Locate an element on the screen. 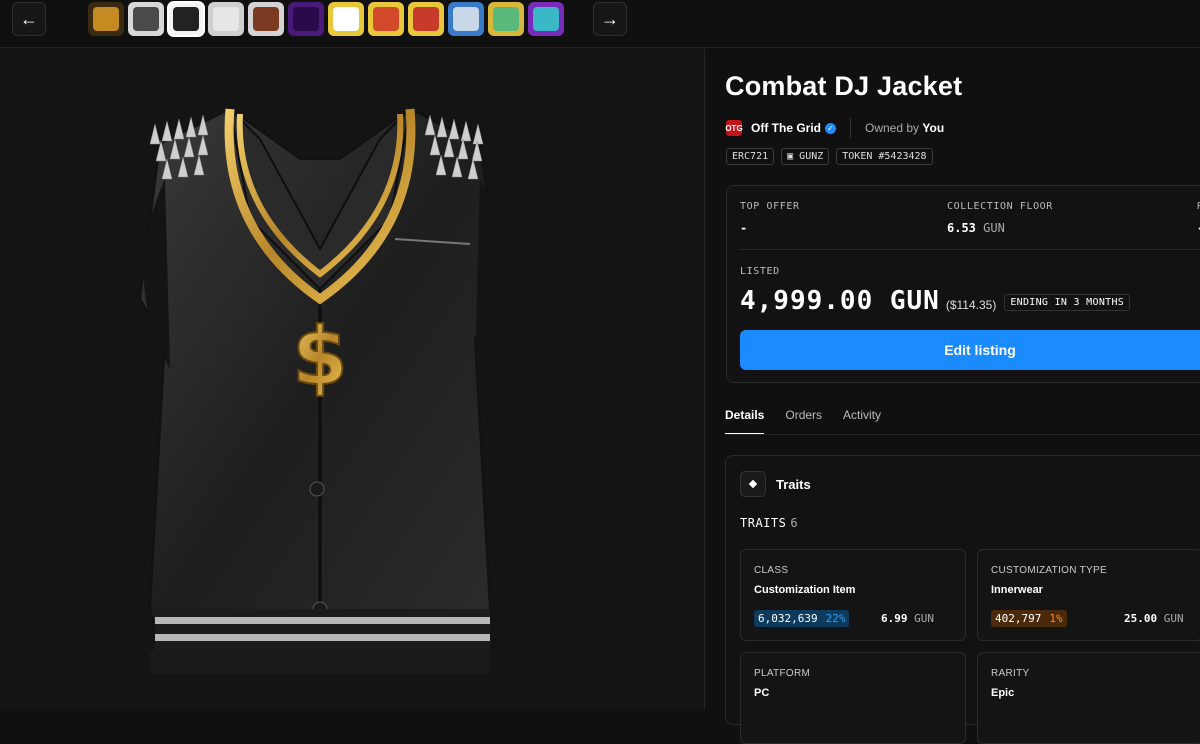 The image size is (1200, 744). thumb-medal-icon is located at coordinates (106, 19).